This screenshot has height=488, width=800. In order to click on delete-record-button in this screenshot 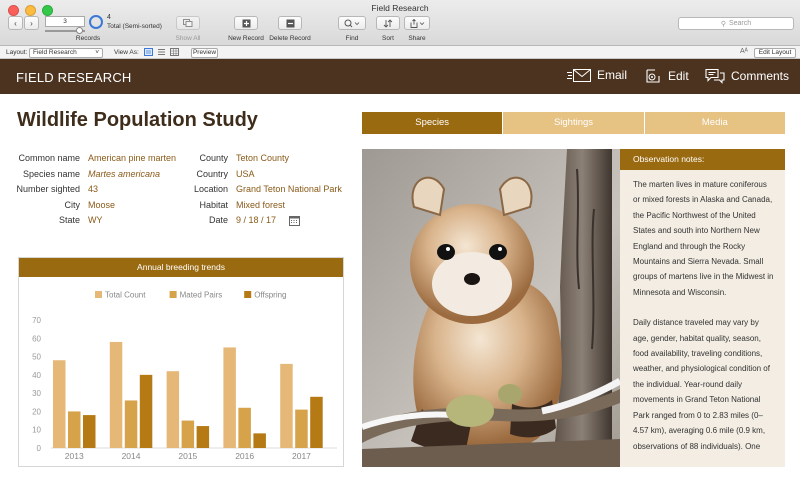, I will do `click(290, 23)`.